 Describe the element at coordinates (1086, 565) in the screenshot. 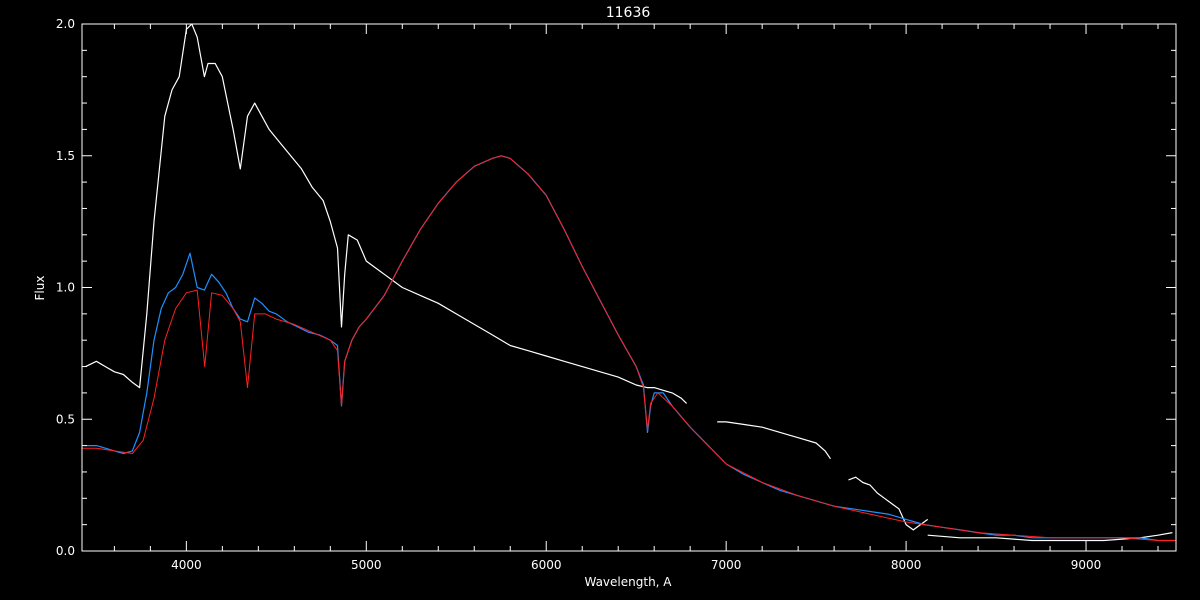

I see `x-tick-label: 9000` at that location.